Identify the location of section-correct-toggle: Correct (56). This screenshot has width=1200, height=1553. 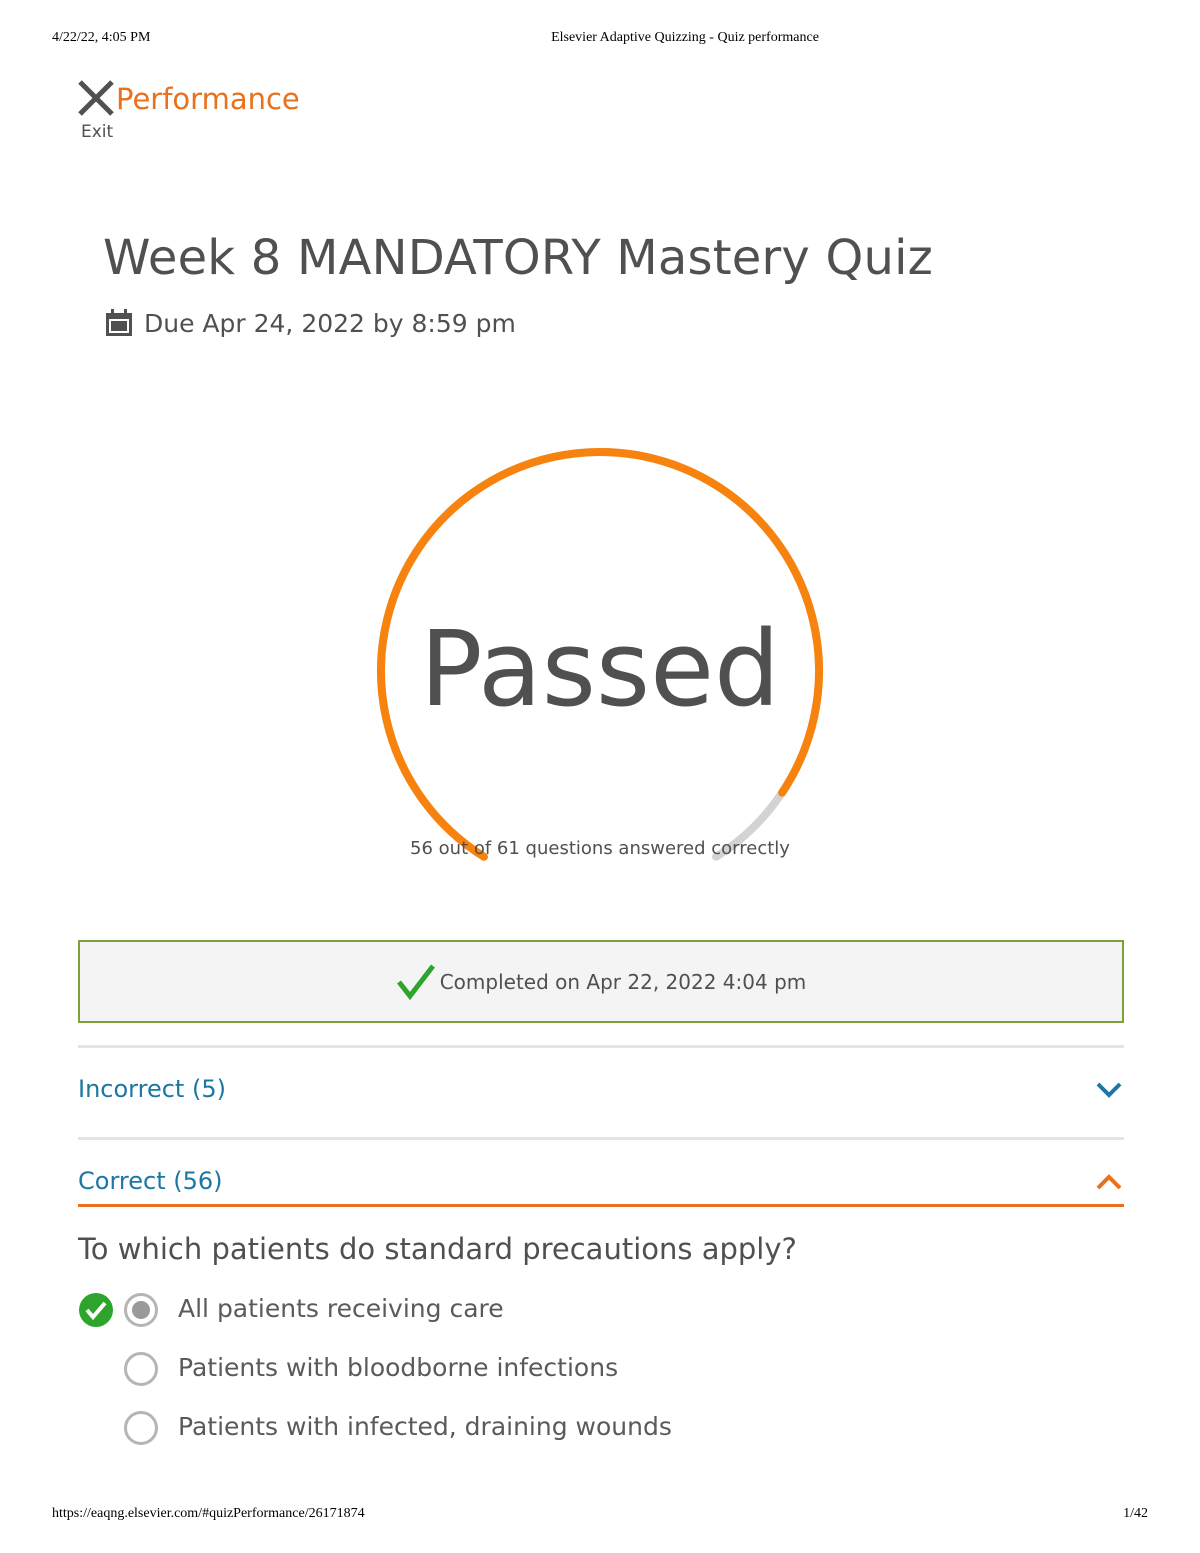
(601, 1183).